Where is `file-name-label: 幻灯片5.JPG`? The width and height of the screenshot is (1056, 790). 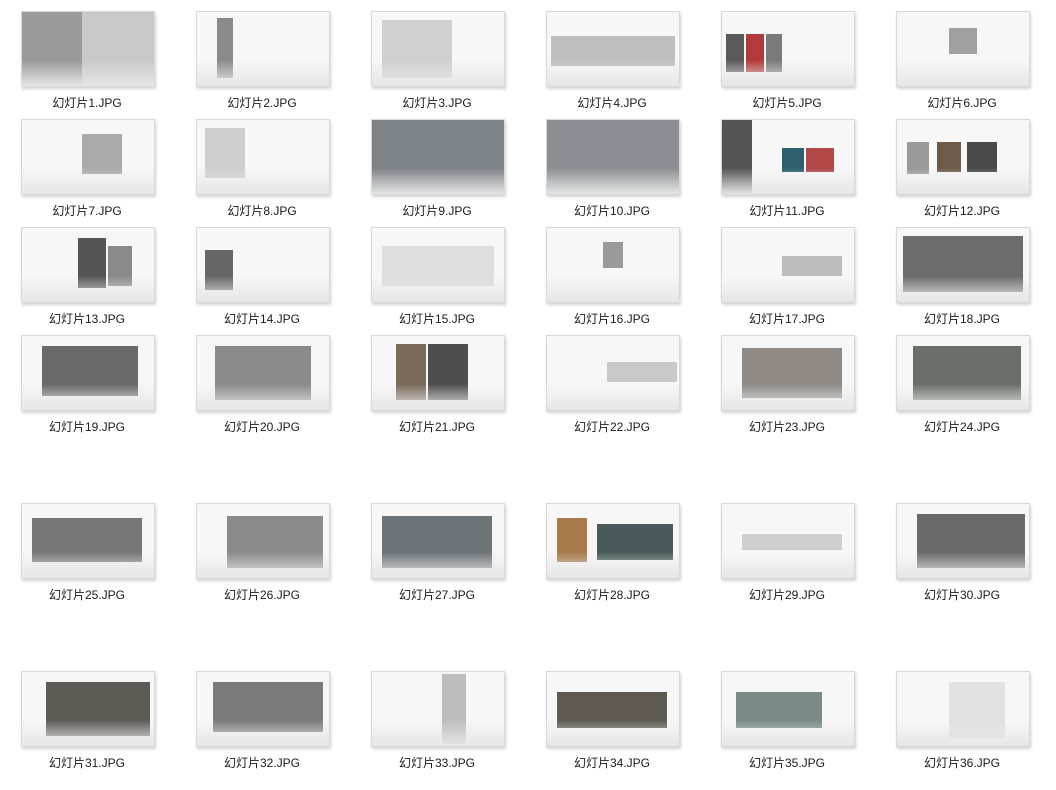 file-name-label: 幻灯片5.JPG is located at coordinates (787, 102).